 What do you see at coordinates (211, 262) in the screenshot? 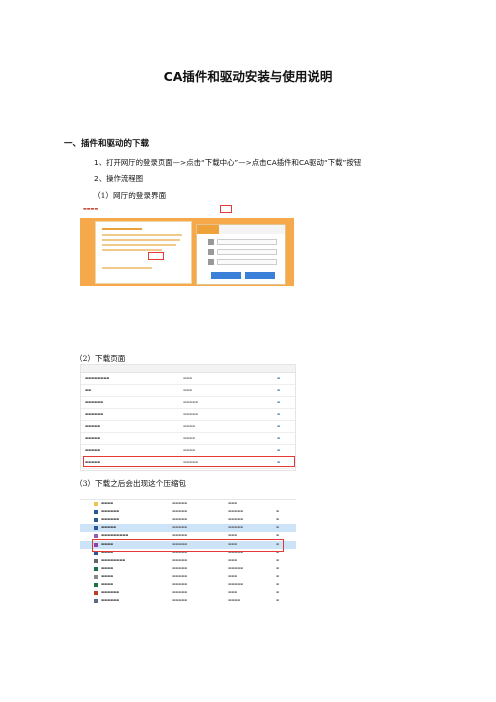
I see `key-icon` at bounding box center [211, 262].